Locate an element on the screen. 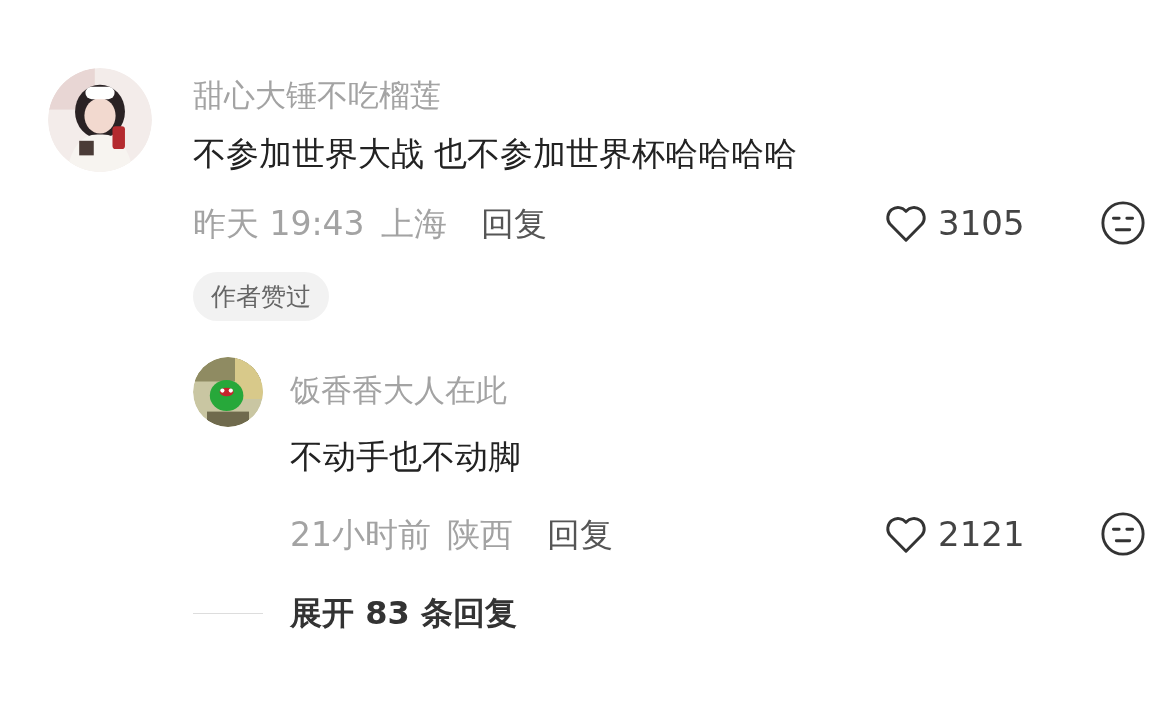 This screenshot has height=712, width=1170. like-count: 2121 is located at coordinates (982, 534).